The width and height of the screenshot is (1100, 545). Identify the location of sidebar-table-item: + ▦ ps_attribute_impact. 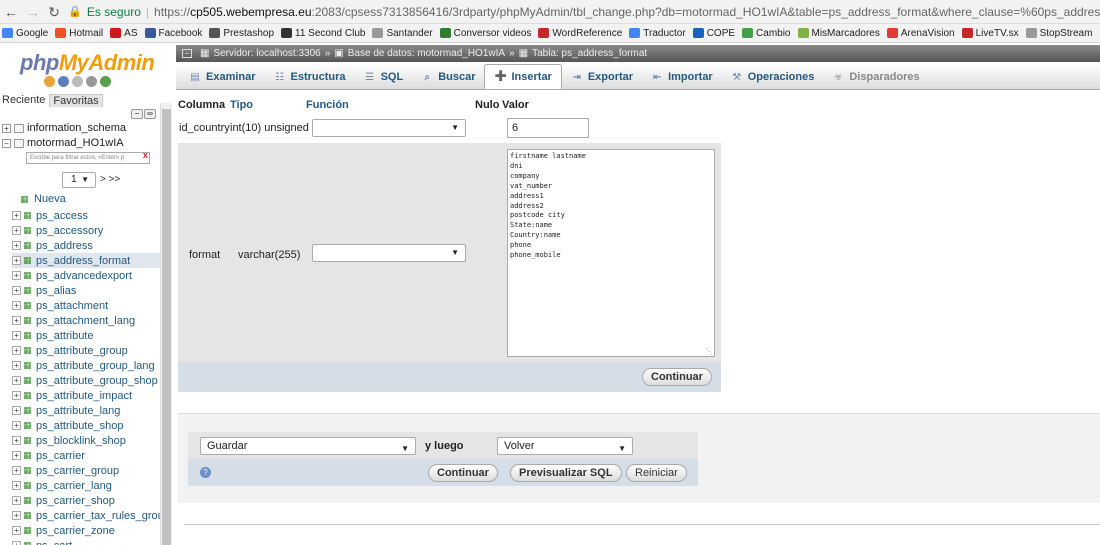
(72, 395).